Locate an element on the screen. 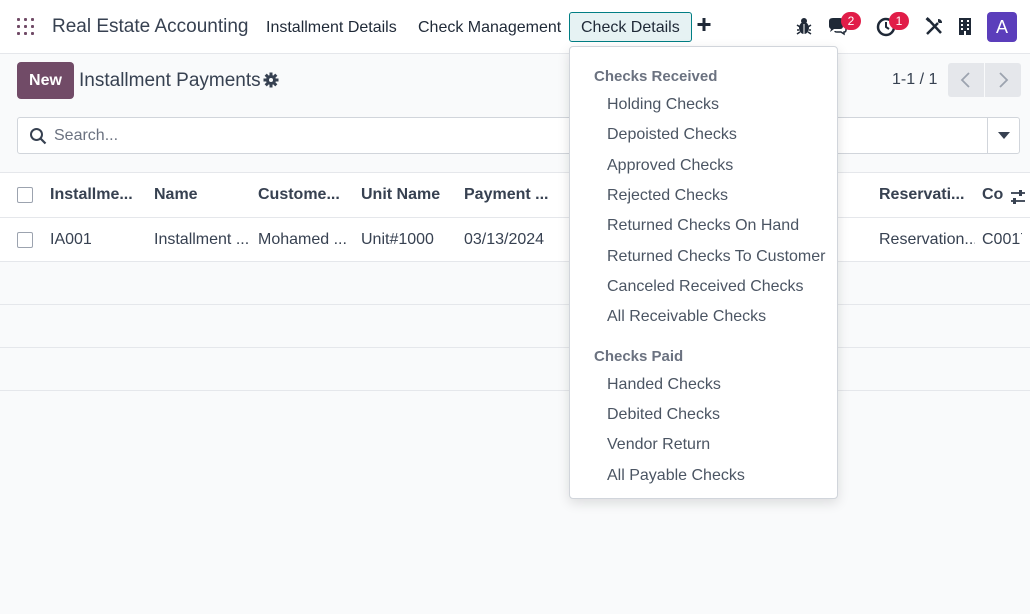 Image resolution: width=1030 pixels, height=614 pixels. menu-all-receivable-checks: All Receivable Checks is located at coordinates (686, 317).